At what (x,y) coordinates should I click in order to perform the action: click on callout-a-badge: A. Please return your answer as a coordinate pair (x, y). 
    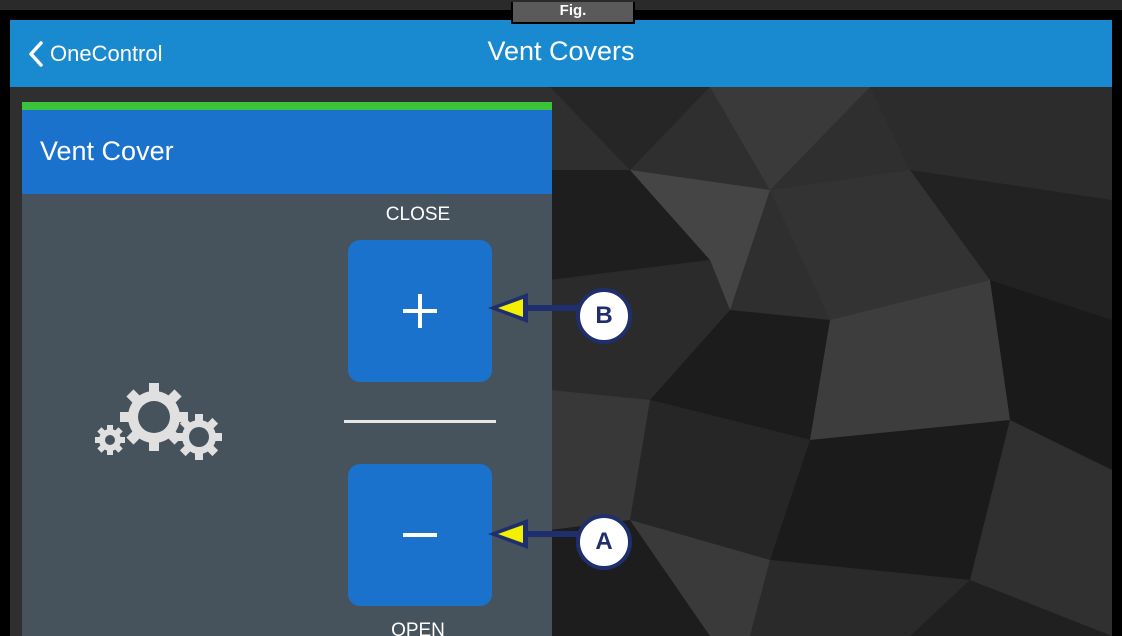
    Looking at the image, I should click on (604, 542).